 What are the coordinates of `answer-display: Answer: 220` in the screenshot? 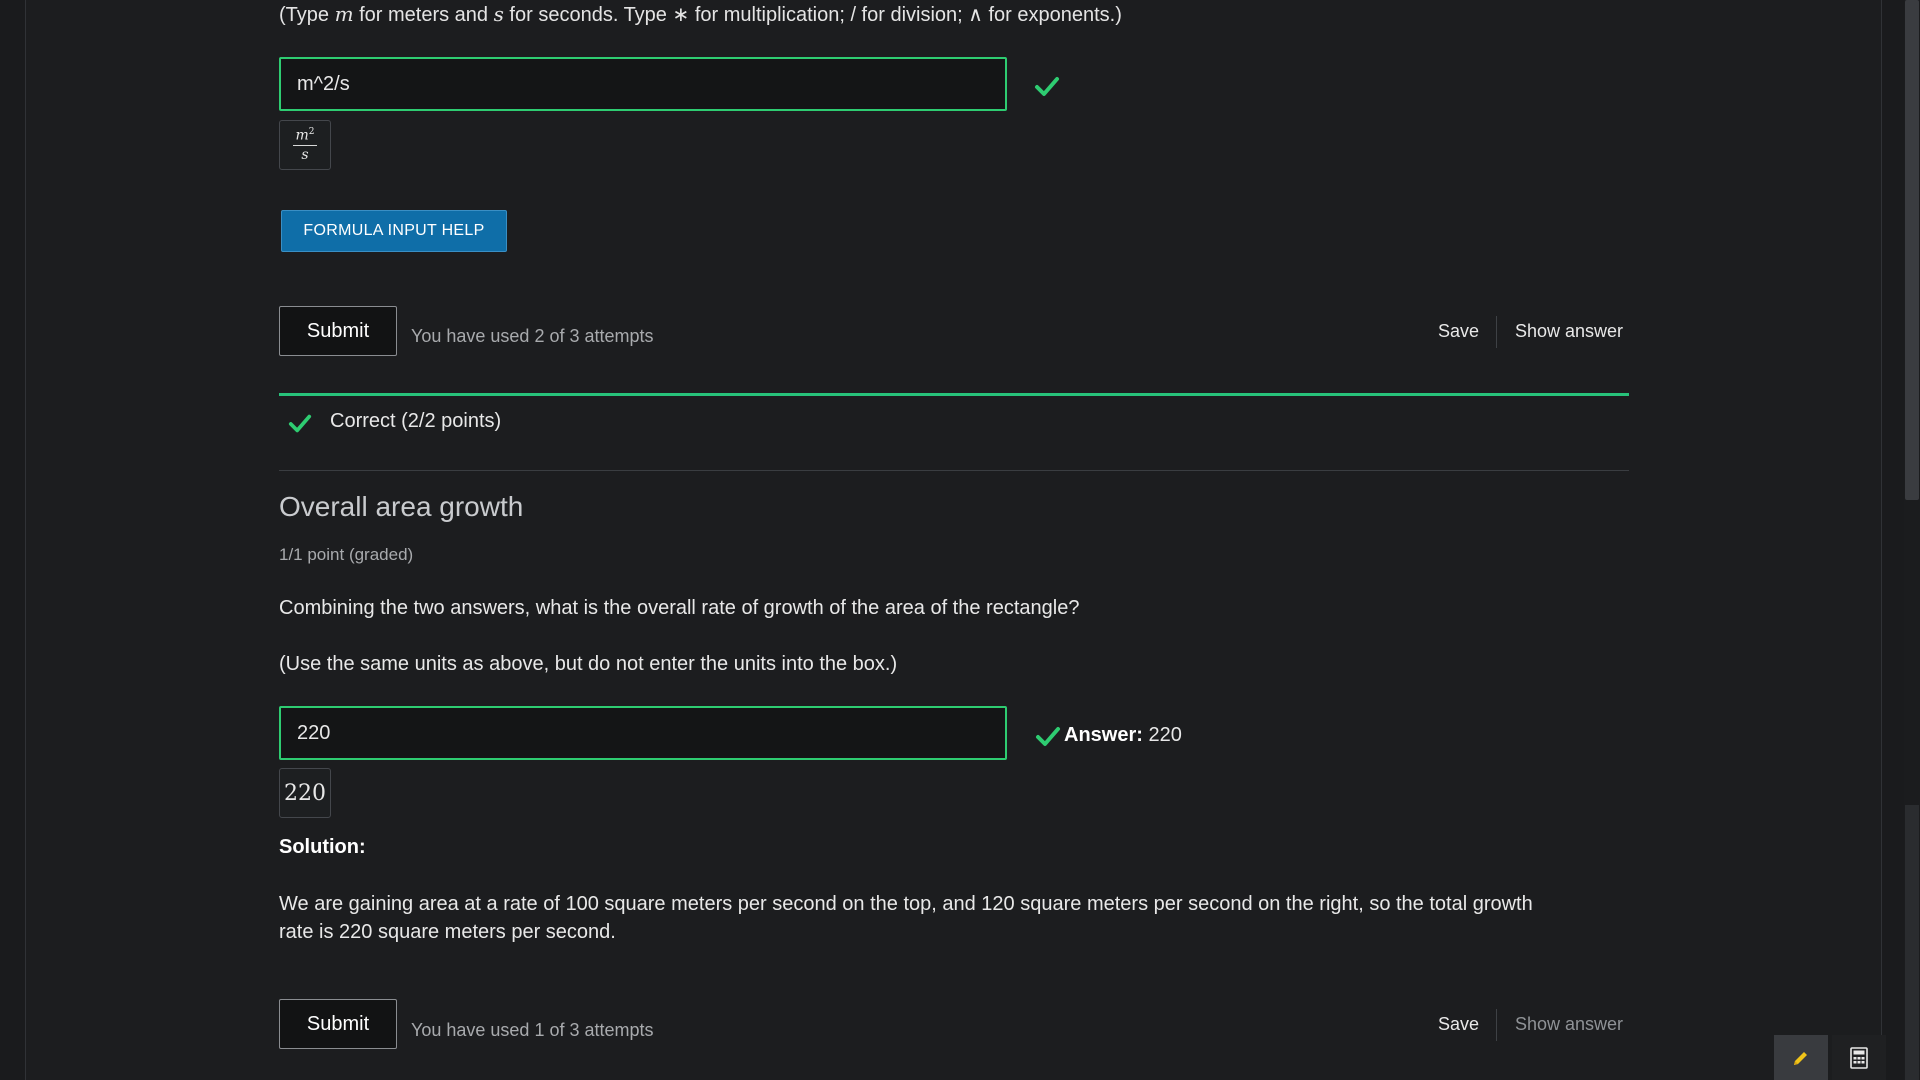 It's located at (1123, 735).